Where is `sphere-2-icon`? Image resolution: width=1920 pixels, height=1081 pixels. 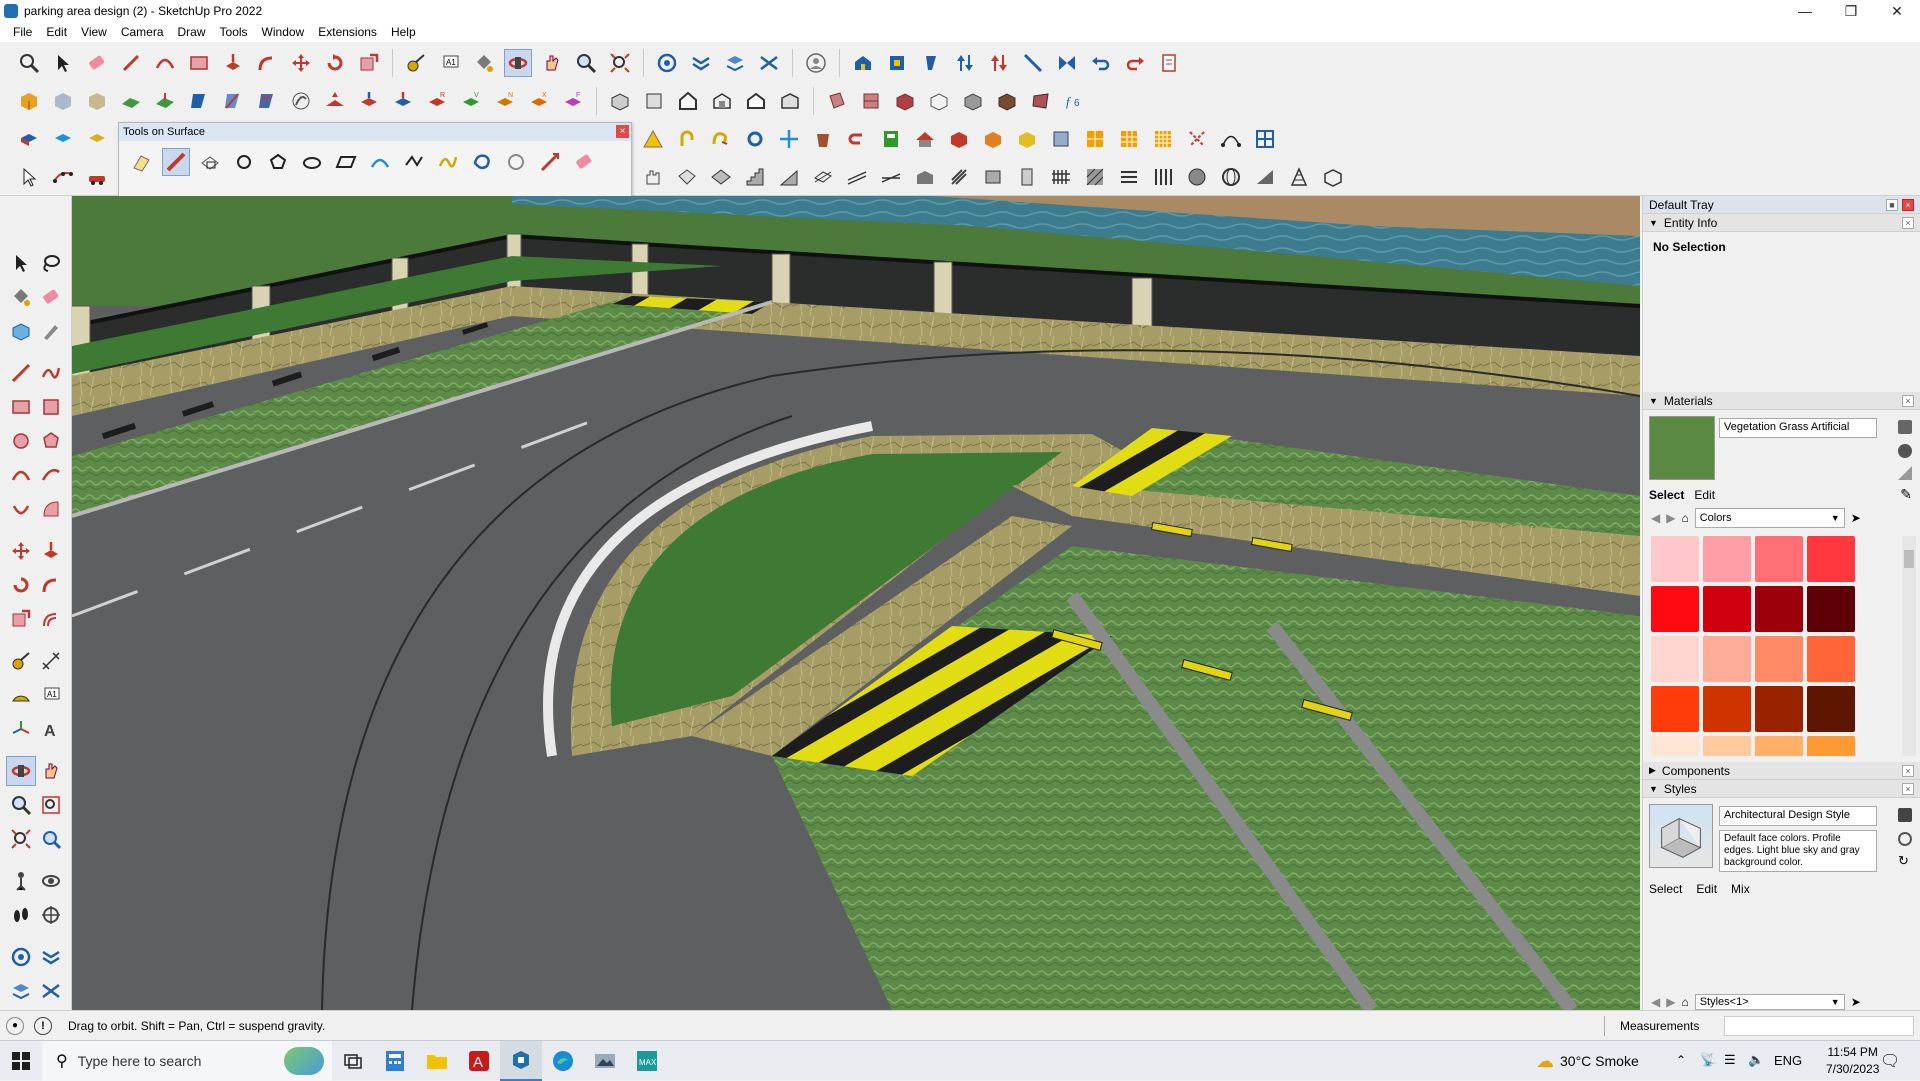 sphere-2-icon is located at coordinates (1231, 177).